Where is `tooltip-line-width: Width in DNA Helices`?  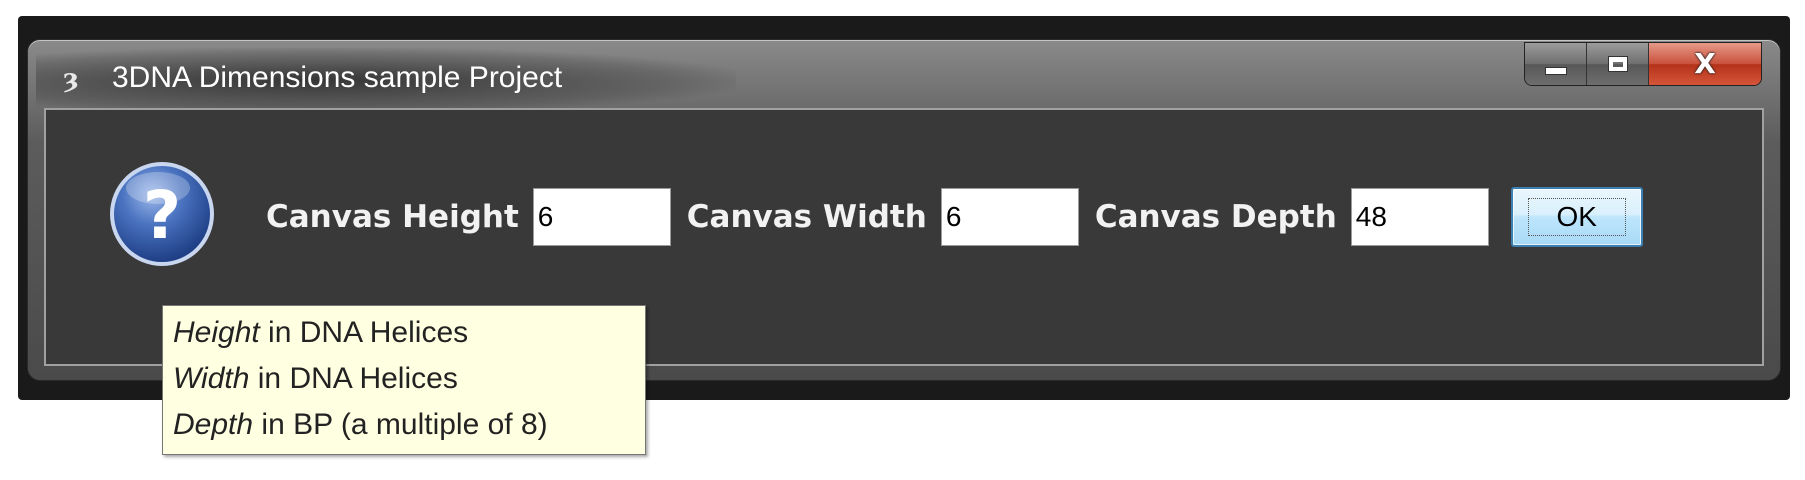
tooltip-line-width: Width in DNA Helices is located at coordinates (404, 379).